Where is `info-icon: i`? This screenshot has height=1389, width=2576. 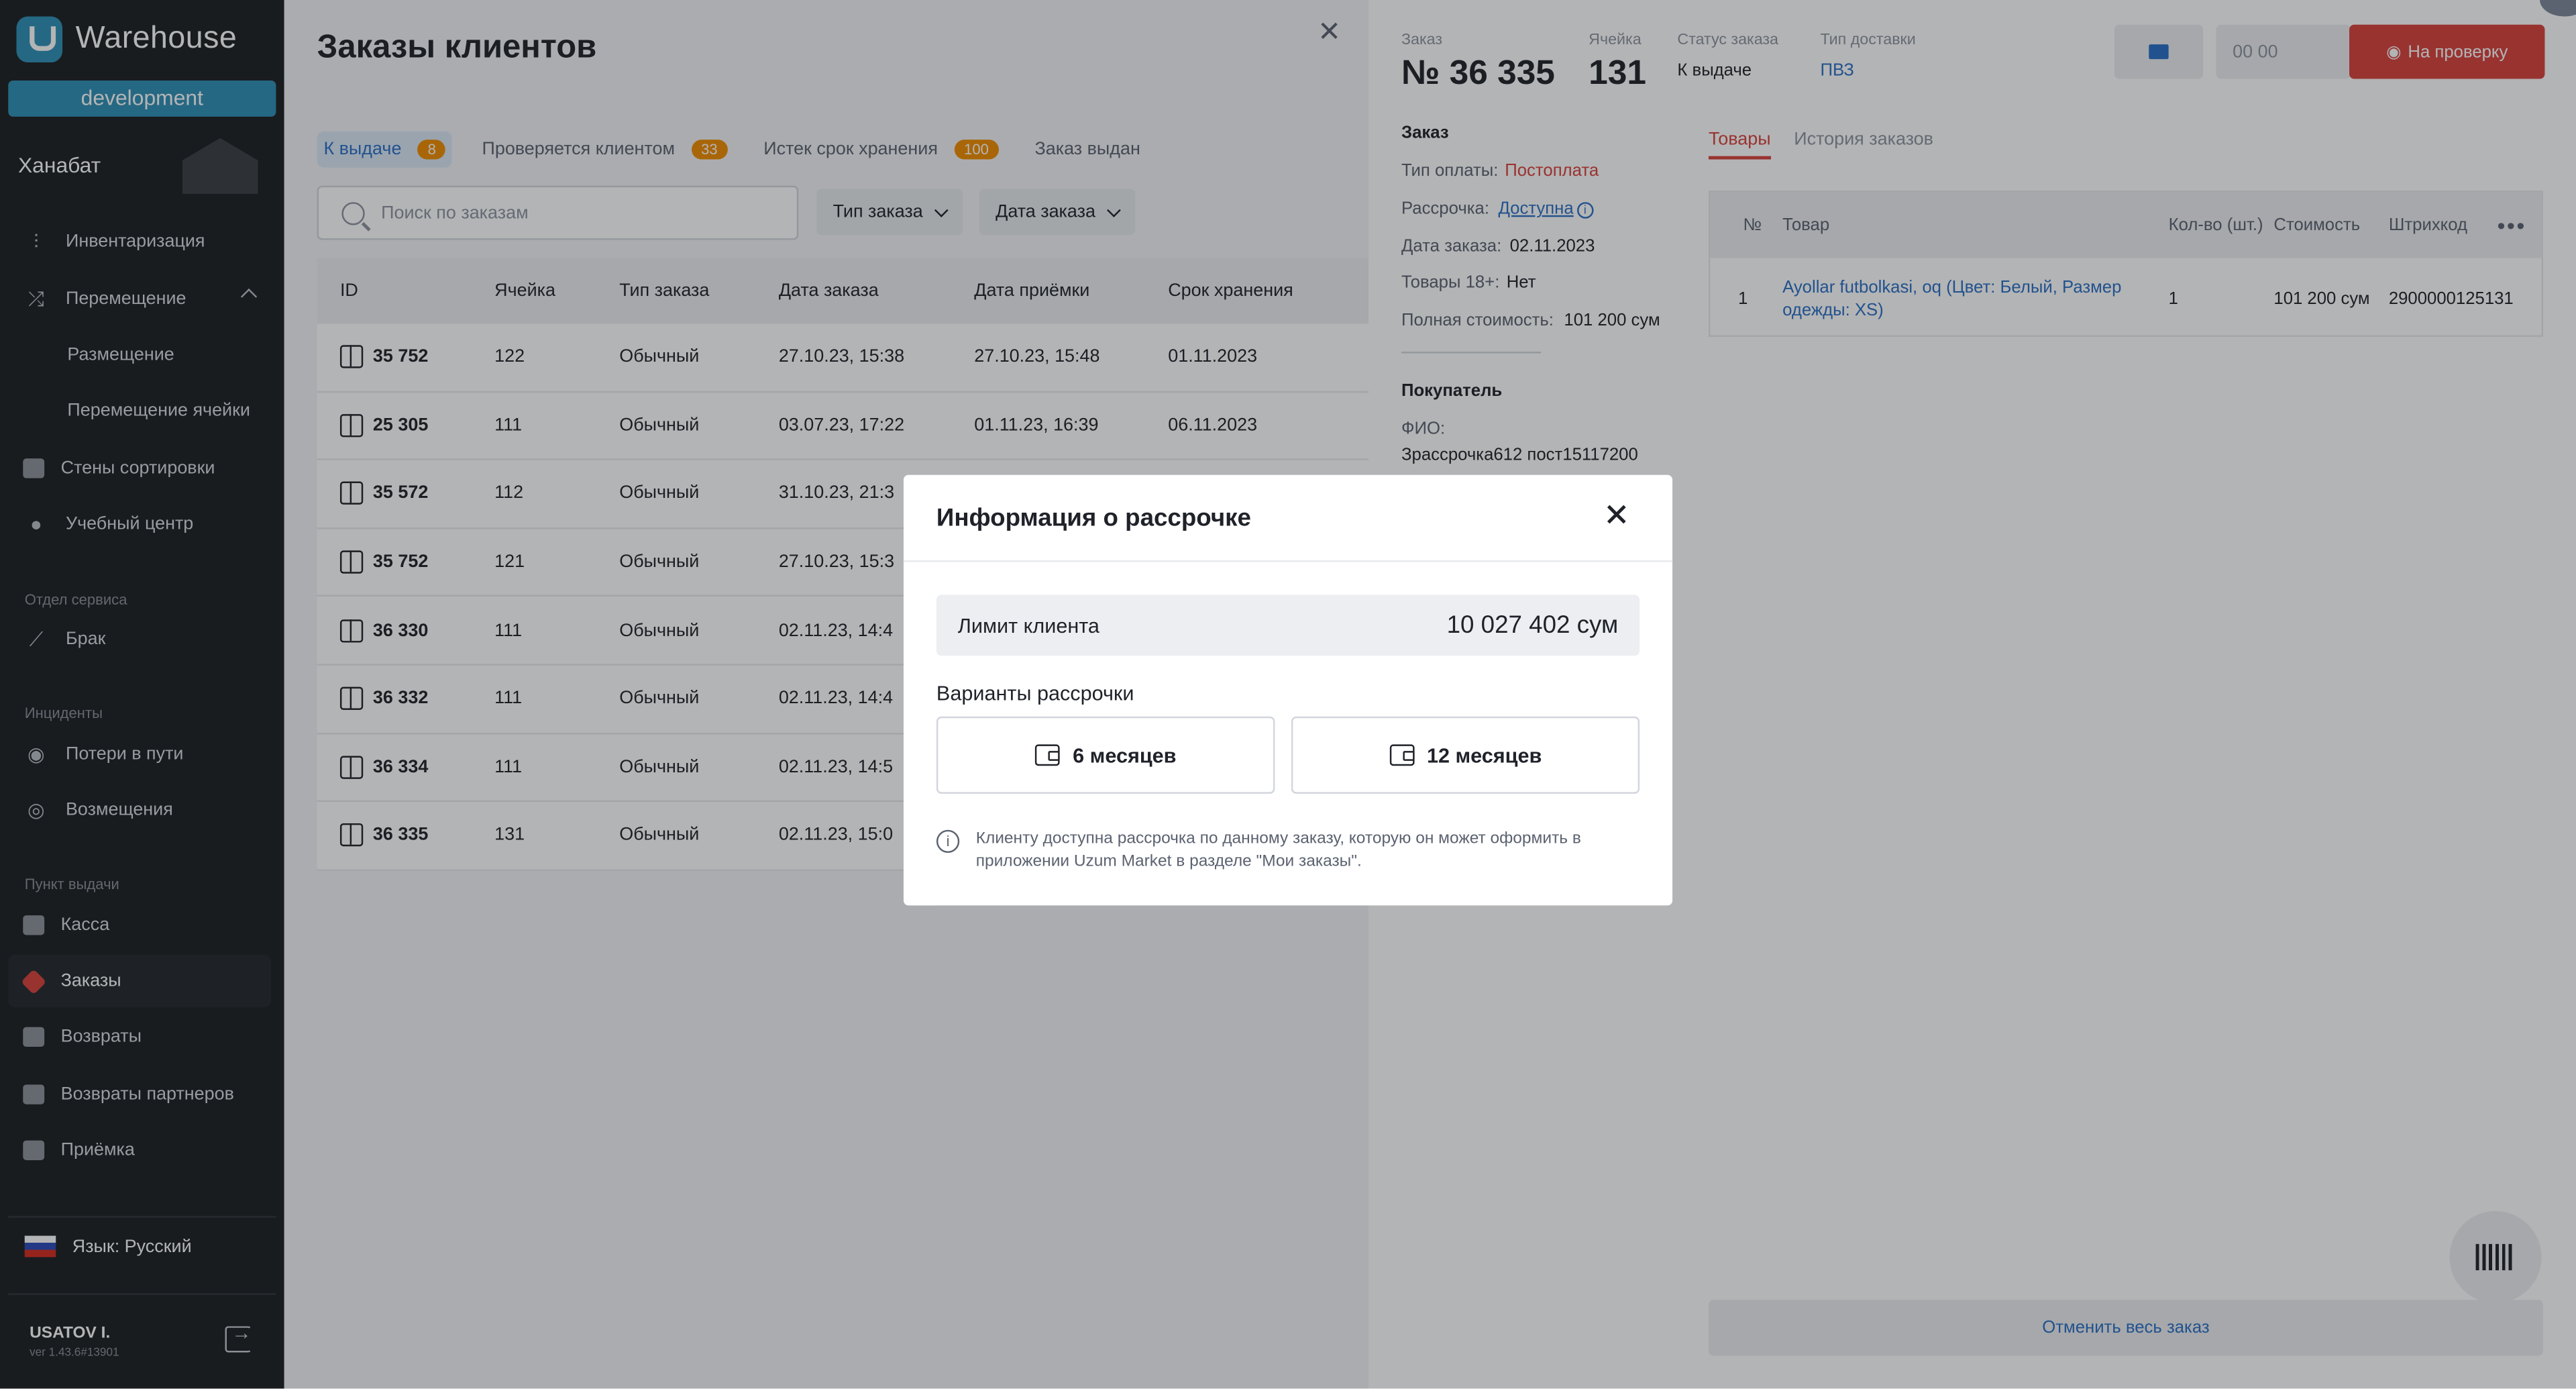 info-icon: i is located at coordinates (948, 842).